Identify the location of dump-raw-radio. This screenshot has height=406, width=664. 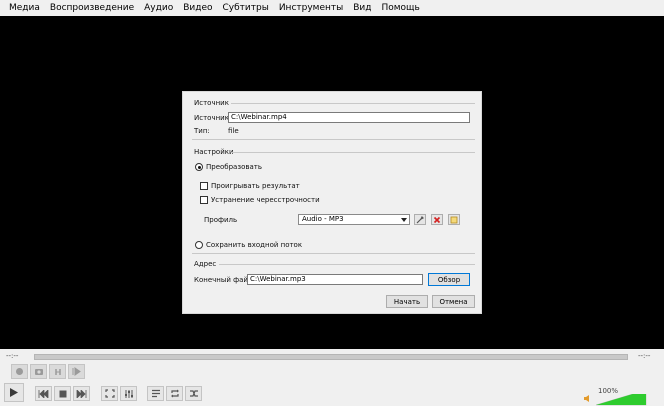
(199, 245).